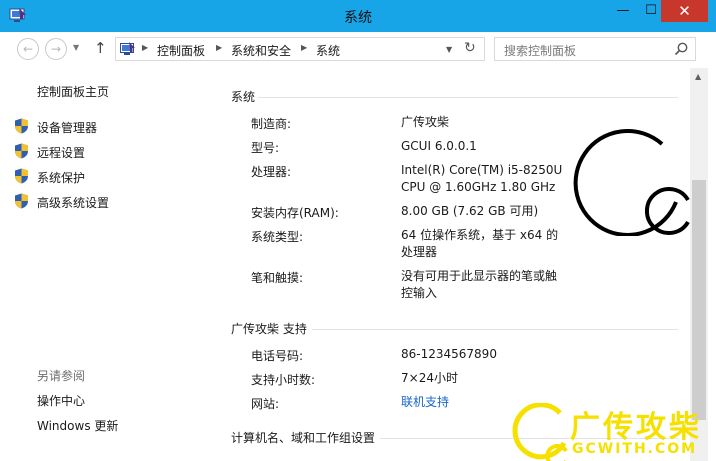  Describe the element at coordinates (77, 425) in the screenshot. I see `sidebar-link-windows-update: Windows 更新` at that location.